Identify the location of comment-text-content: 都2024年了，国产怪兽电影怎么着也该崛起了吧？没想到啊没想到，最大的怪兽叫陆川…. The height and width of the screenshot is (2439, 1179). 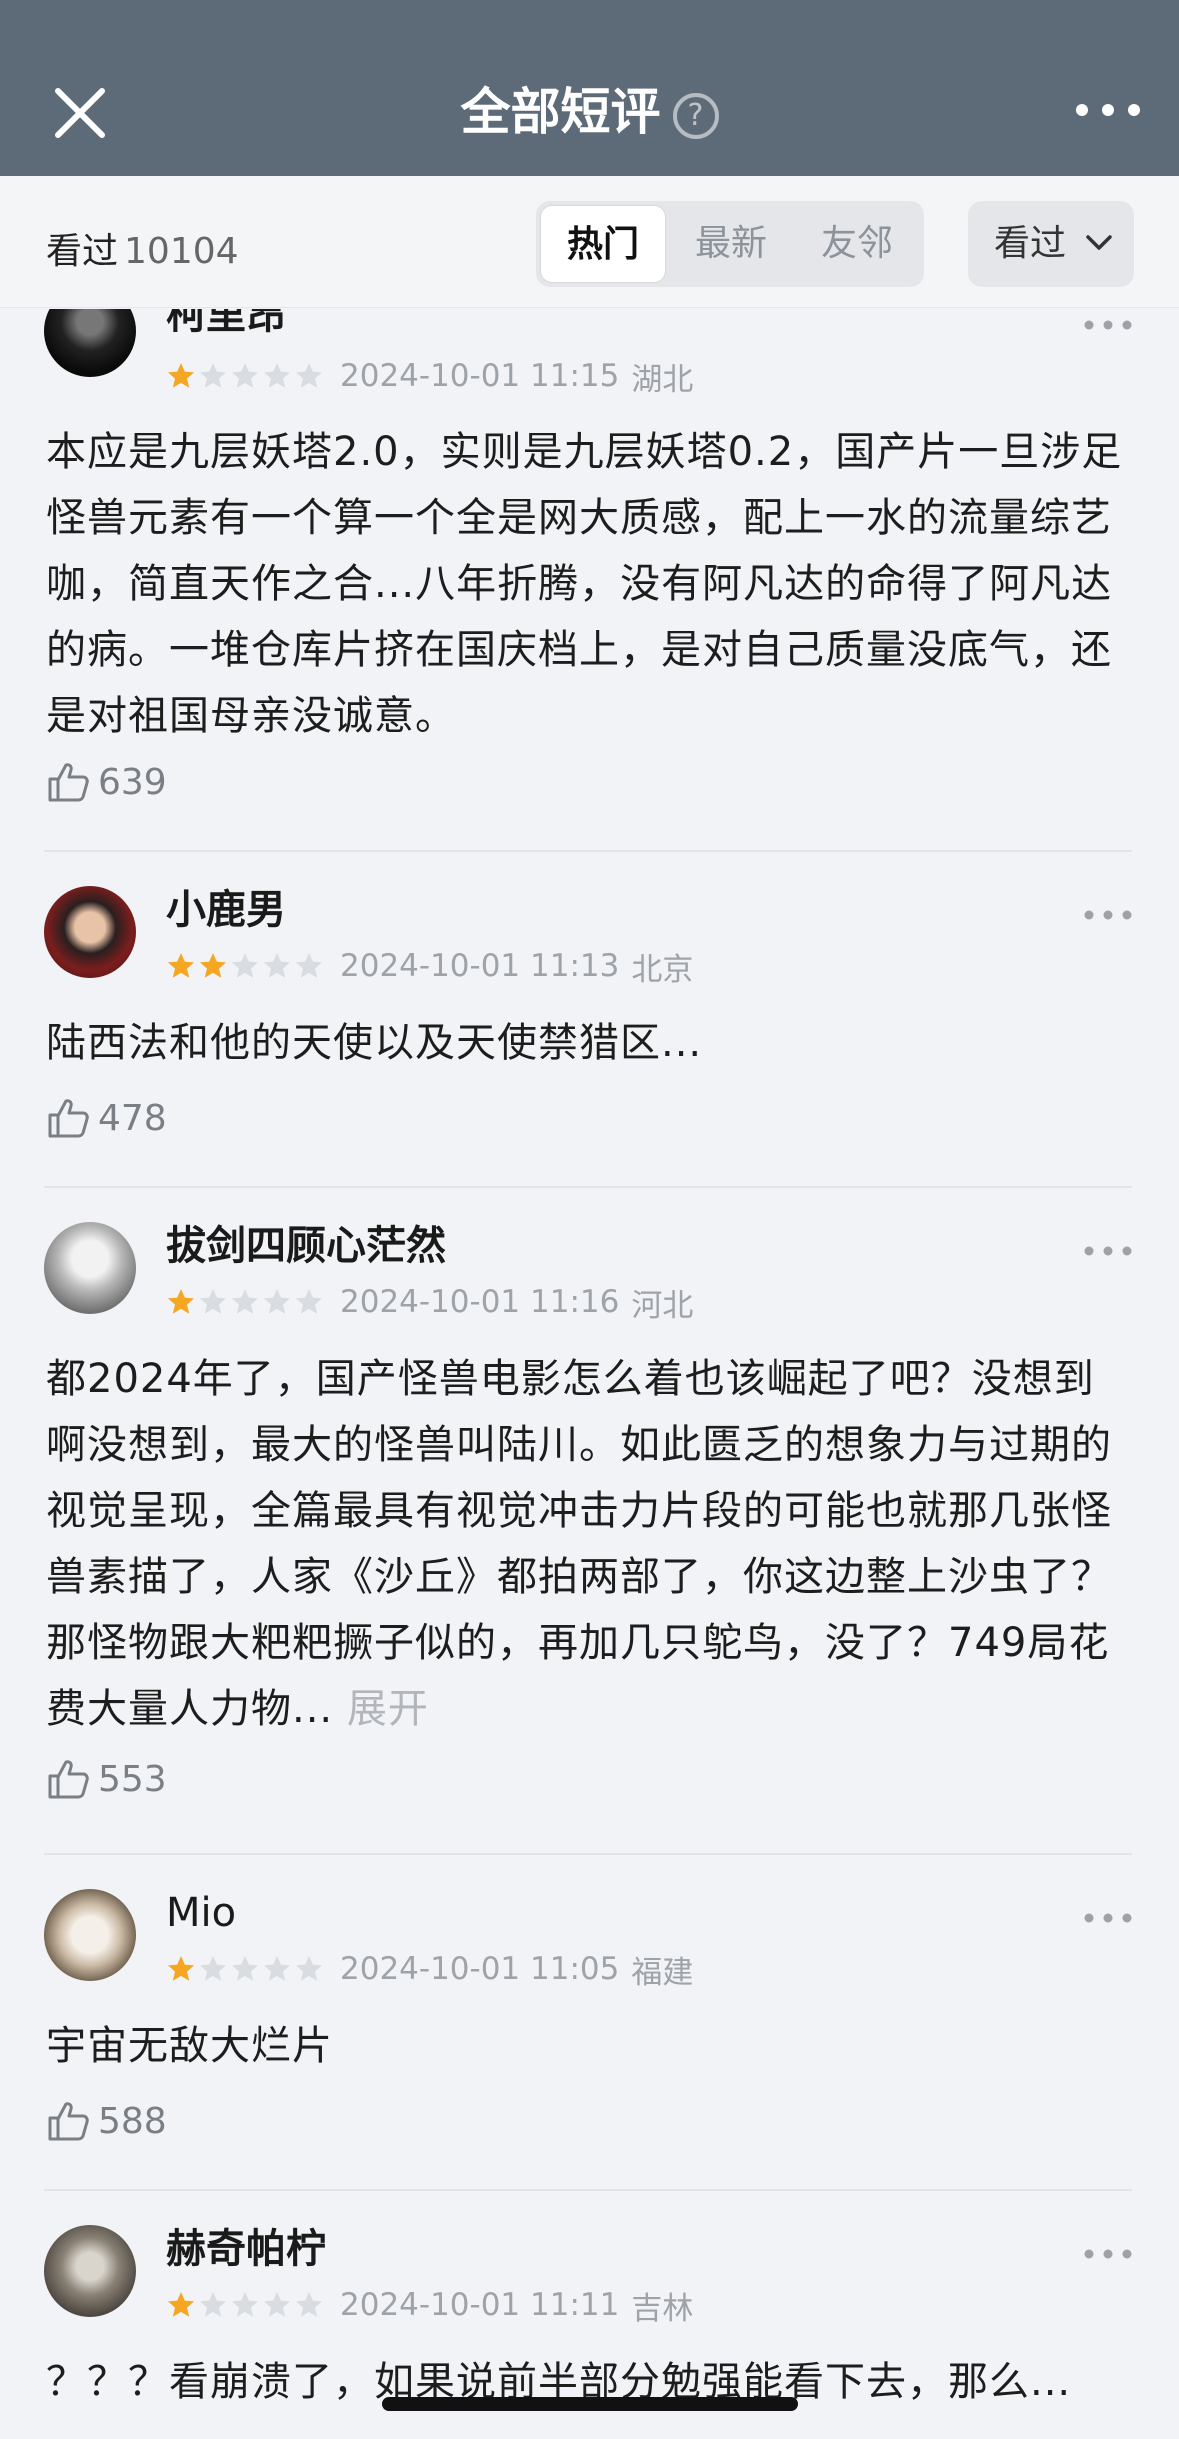
(579, 1544).